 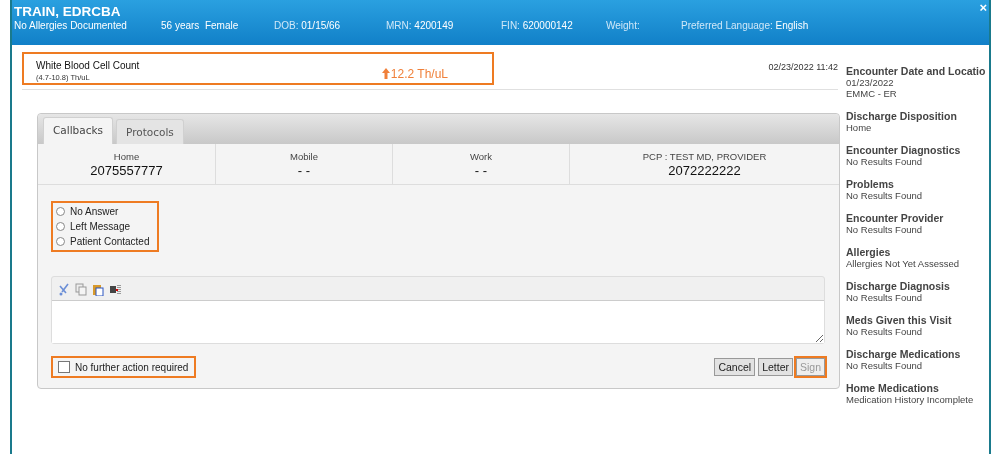 What do you see at coordinates (903, 263) in the screenshot?
I see `section-value: Allergies Not Yet Assessed` at bounding box center [903, 263].